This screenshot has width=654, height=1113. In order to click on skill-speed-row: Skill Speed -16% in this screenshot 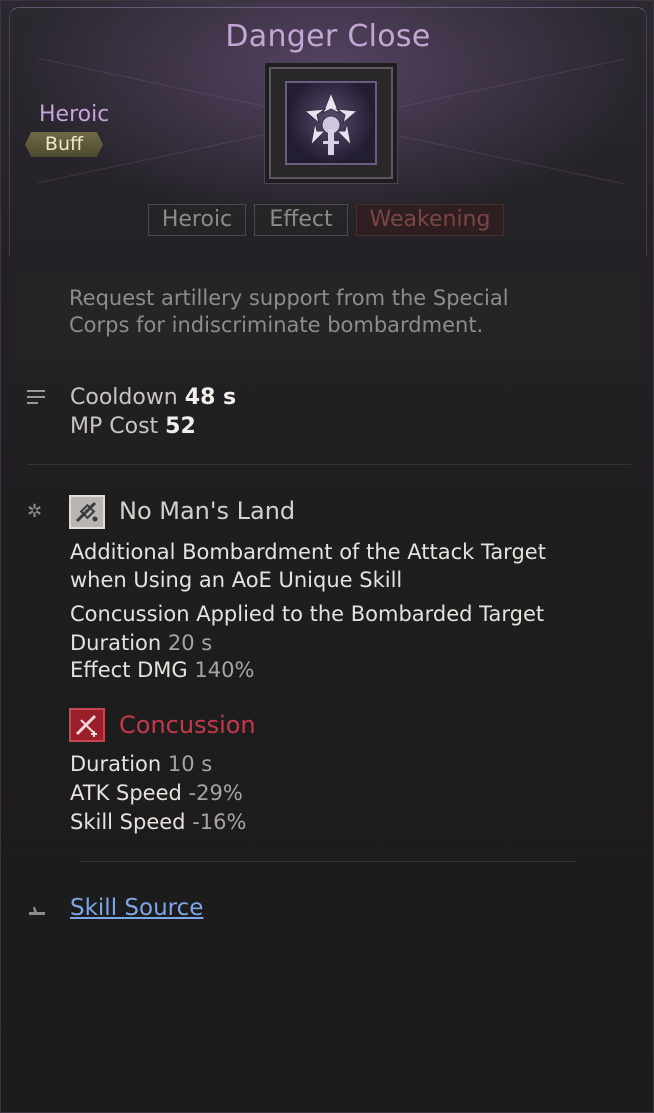, I will do `click(158, 822)`.